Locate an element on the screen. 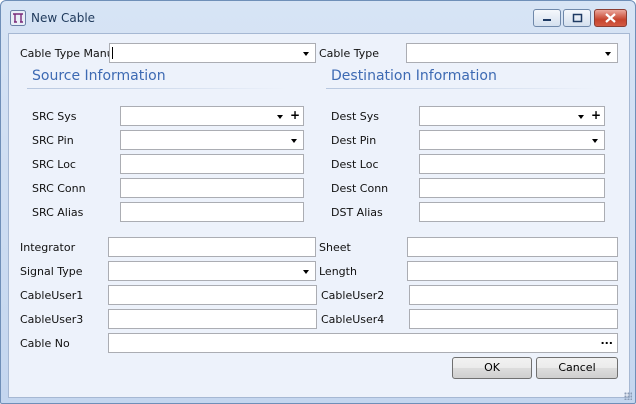 This screenshot has height=404, width=636. dest-loc-input is located at coordinates (512, 164).